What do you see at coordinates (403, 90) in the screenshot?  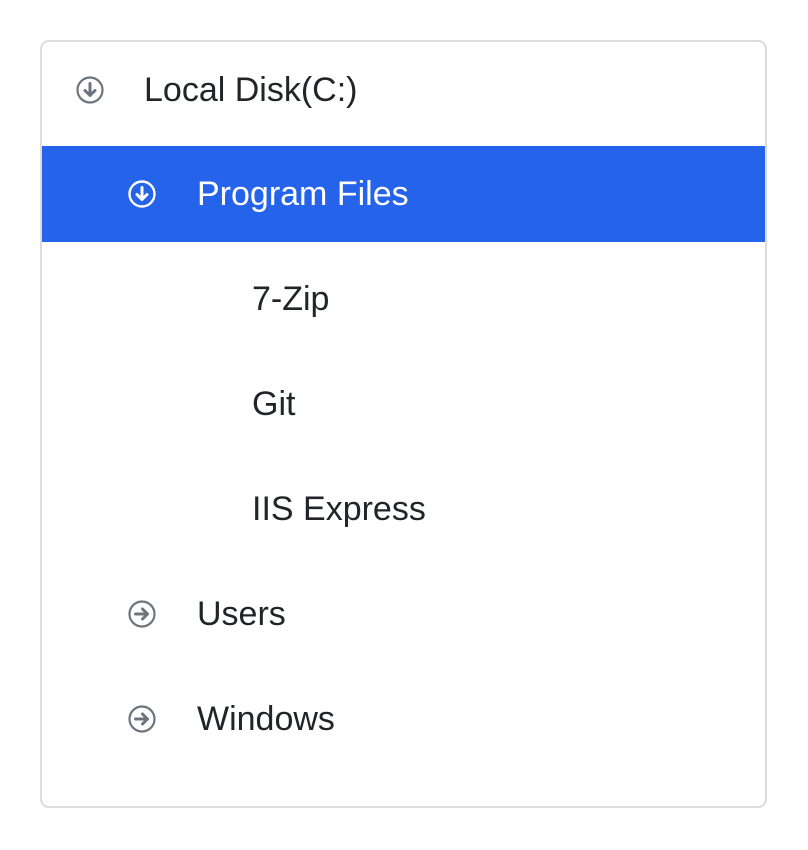 I see `tree-node-local-disk: Local Disk(C:)` at bounding box center [403, 90].